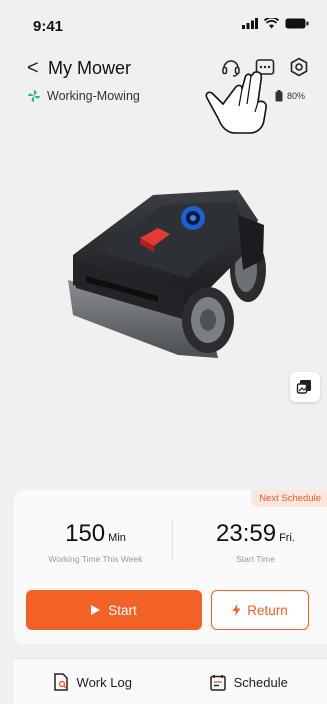  Describe the element at coordinates (289, 498) in the screenshot. I see `next-schedule-badge: Next Schedule` at that location.